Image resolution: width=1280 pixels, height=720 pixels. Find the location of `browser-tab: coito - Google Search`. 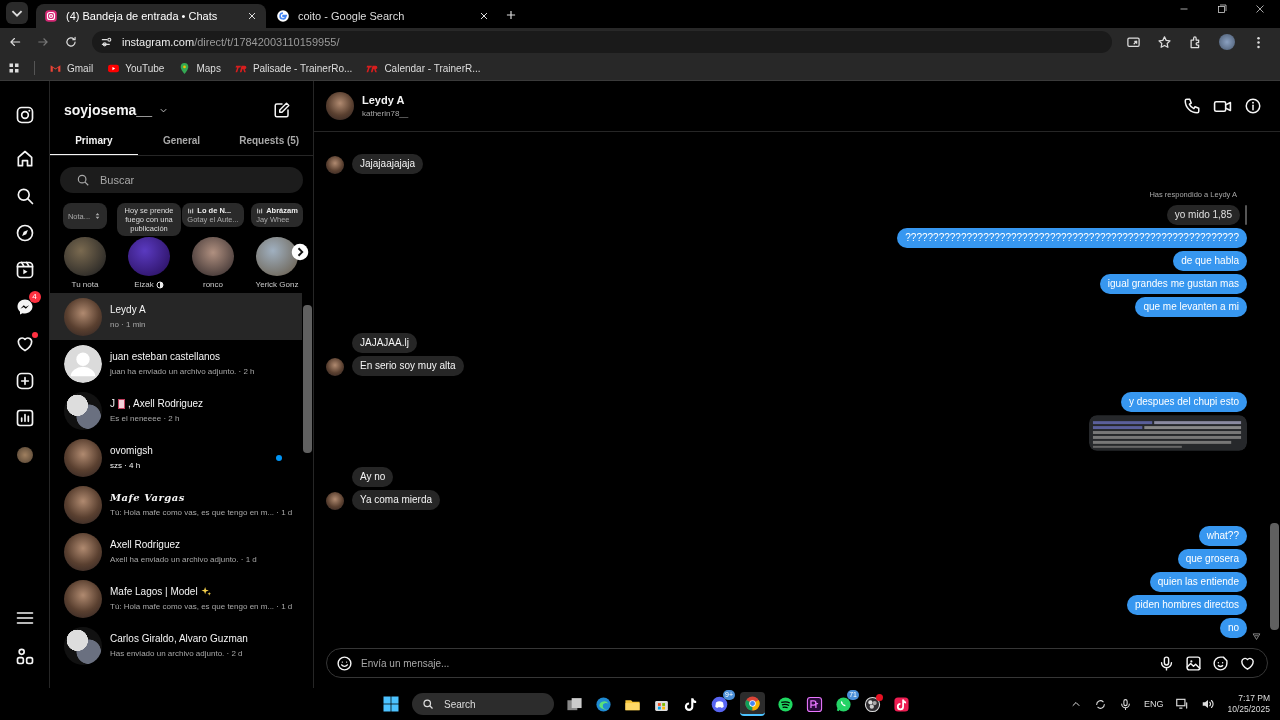

browser-tab: coito - Google Search is located at coordinates (383, 16).